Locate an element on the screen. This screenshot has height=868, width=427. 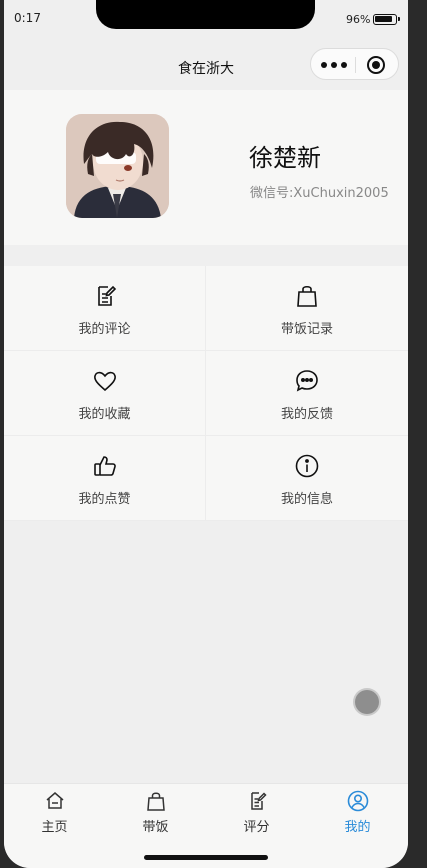
tab-meal-delivery: 带饭 is located at coordinates (155, 815).